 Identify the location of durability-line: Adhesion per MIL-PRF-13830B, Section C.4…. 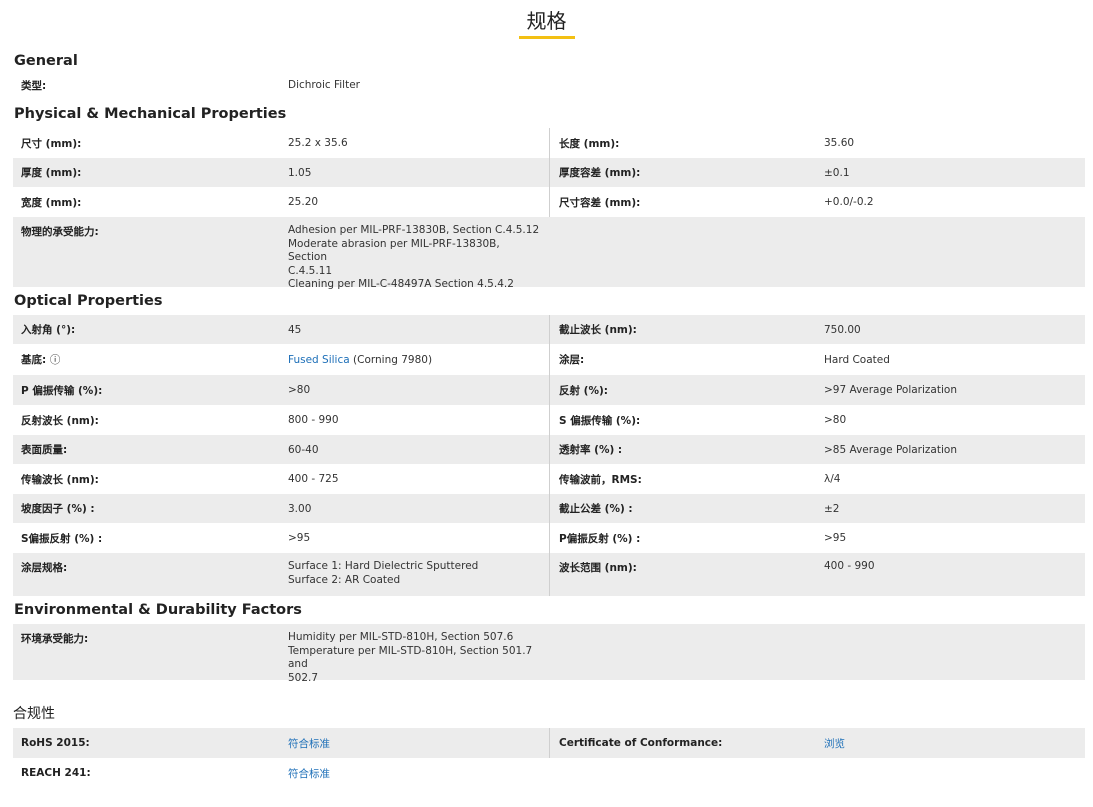
(414, 230).